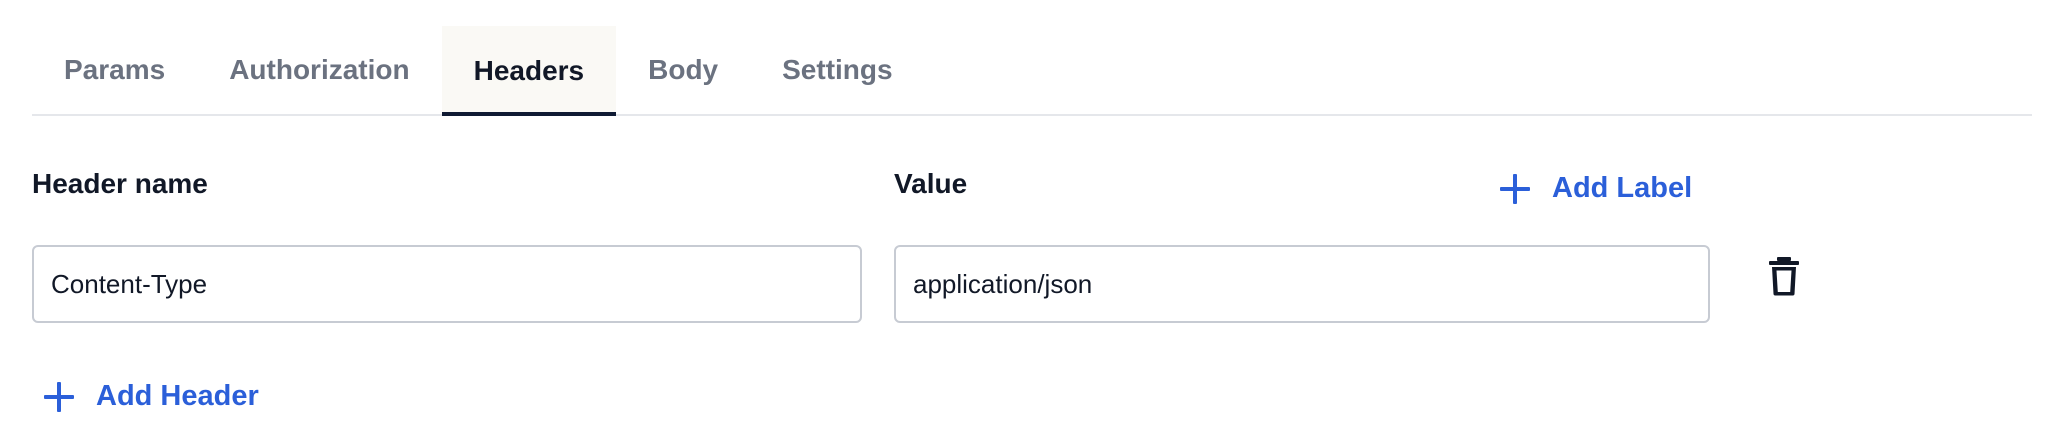  Describe the element at coordinates (1784, 276) in the screenshot. I see `trash-icon` at that location.